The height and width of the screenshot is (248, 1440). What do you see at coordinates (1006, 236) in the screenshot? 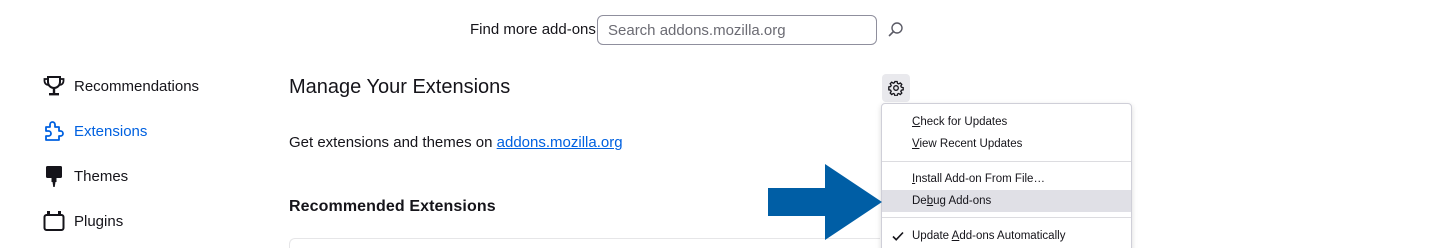
I see `menu-item-update-automatically: Update Add-ons Automatically` at bounding box center [1006, 236].